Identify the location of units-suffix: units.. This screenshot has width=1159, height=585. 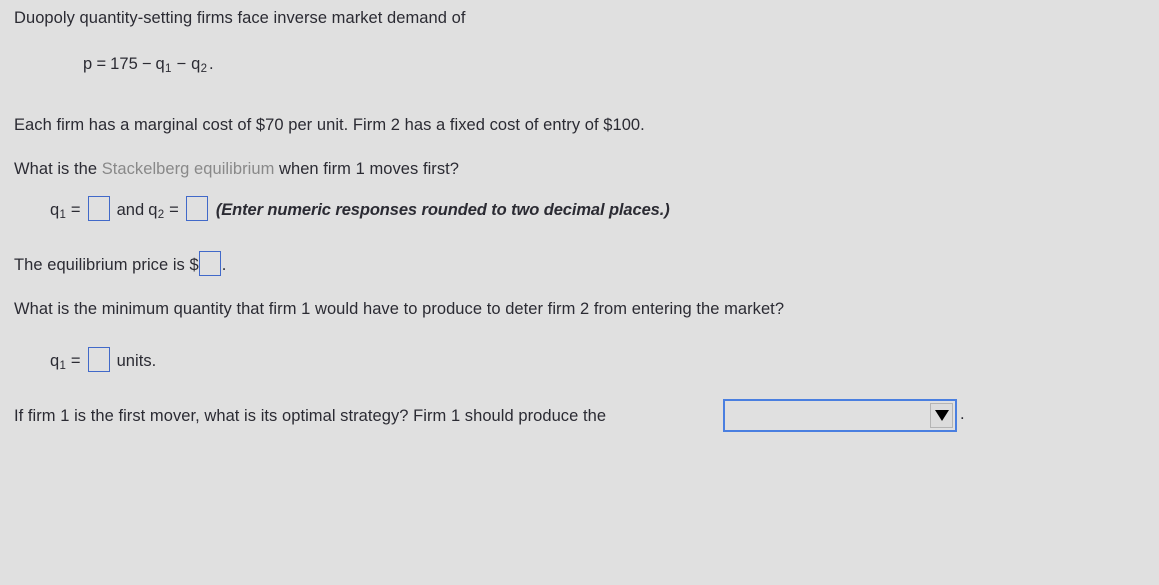
(136, 361).